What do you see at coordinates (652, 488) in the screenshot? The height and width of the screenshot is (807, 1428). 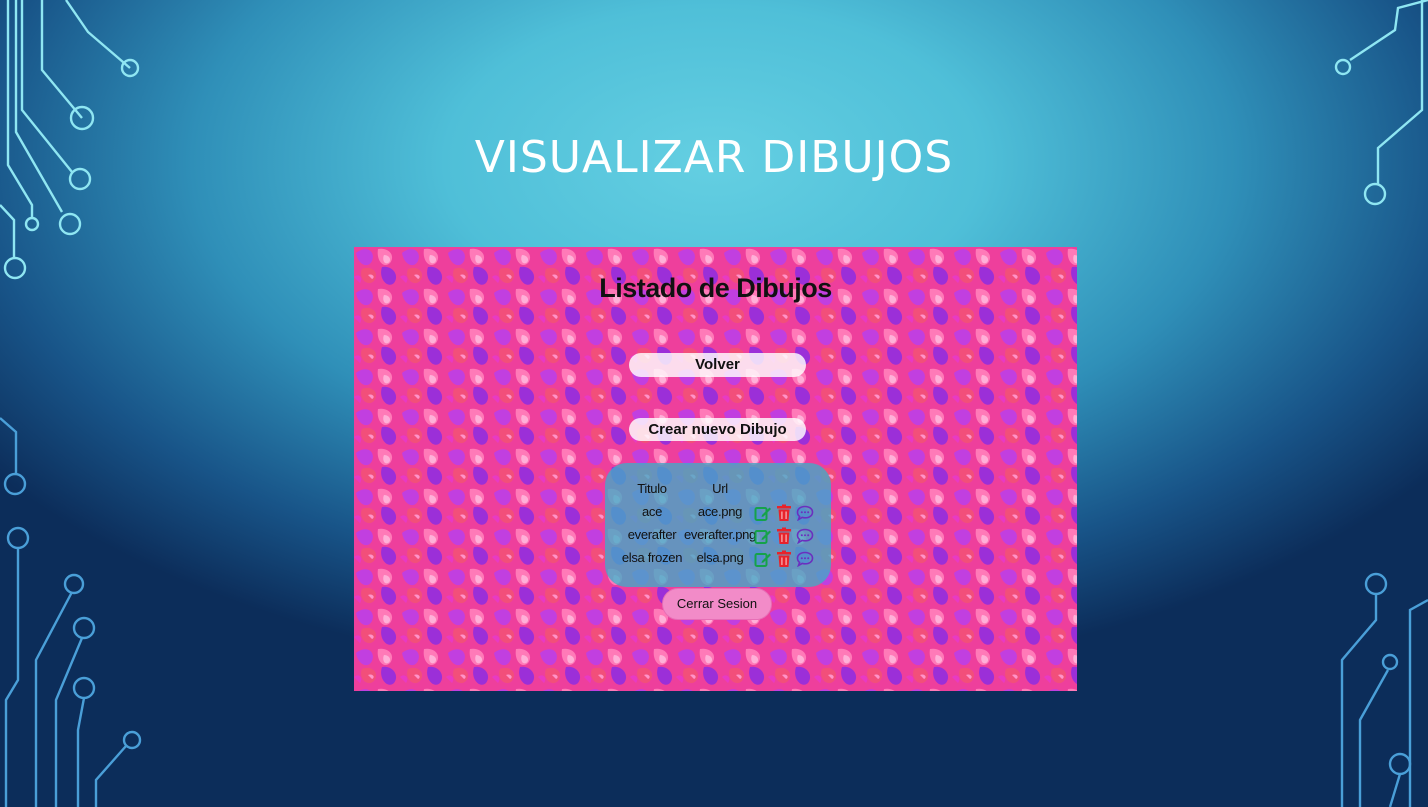 I see `header-titulo: Titulo` at bounding box center [652, 488].